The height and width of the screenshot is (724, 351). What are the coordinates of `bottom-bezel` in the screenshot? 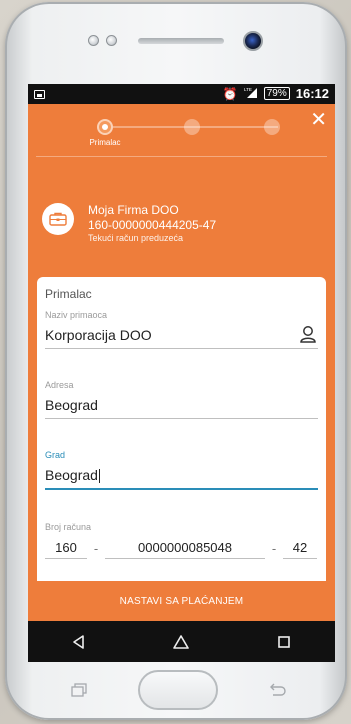 It's located at (176, 691).